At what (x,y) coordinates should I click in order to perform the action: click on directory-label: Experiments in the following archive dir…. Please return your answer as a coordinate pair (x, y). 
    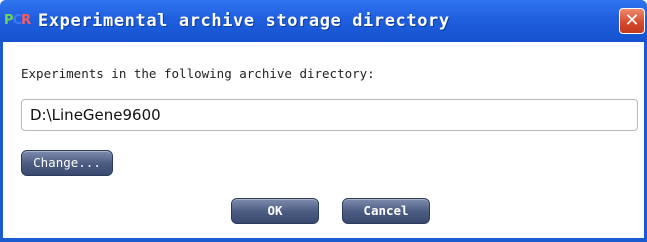
    Looking at the image, I should click on (198, 73).